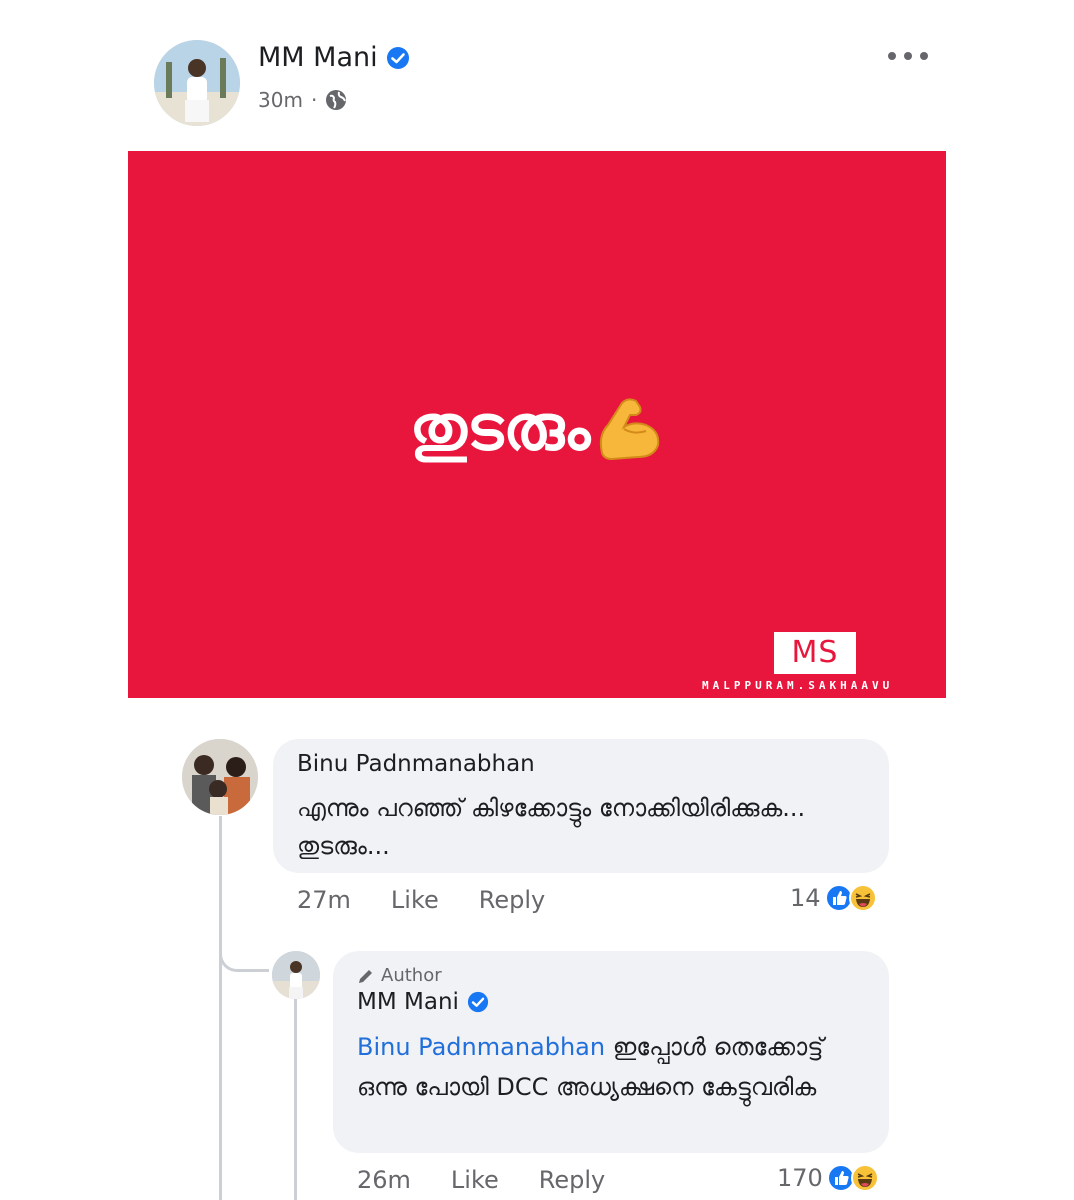 The image size is (1074, 1200). I want to click on watermark-logo: MS, so click(815, 653).